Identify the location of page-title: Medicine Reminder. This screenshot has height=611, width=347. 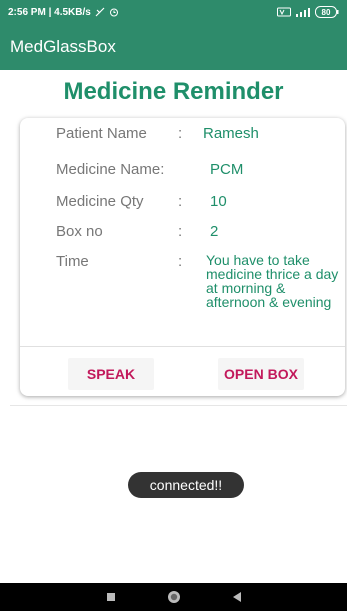
(173, 91).